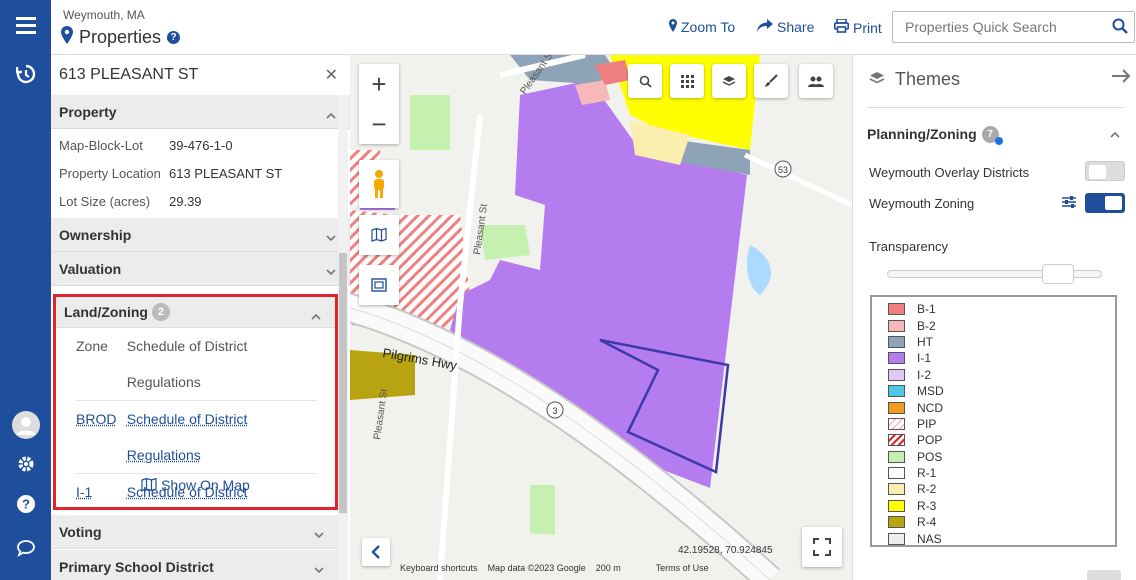  I want to click on user-avatar-icon, so click(25, 427).